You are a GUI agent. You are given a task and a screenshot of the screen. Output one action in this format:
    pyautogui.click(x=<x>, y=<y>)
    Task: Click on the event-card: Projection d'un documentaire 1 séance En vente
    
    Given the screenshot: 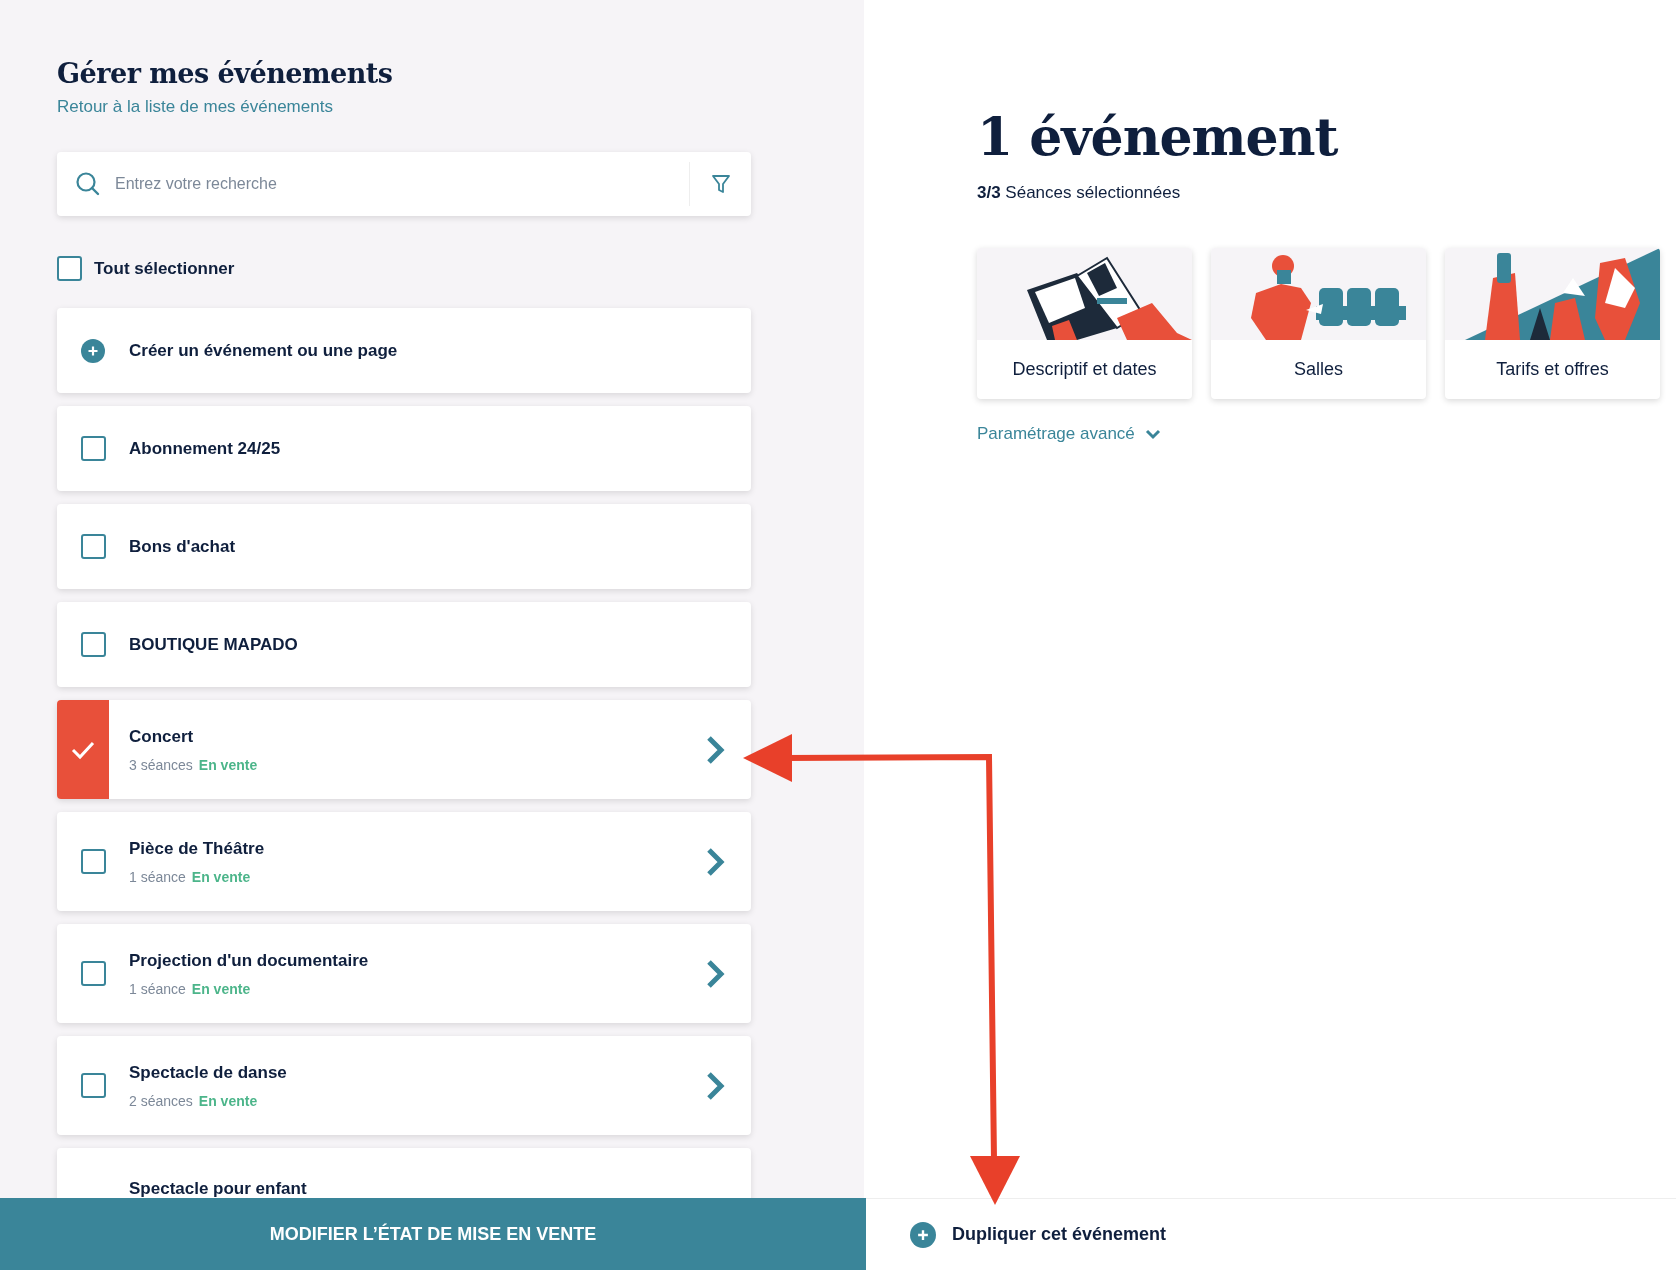 What is the action you would take?
    pyautogui.click(x=404, y=974)
    